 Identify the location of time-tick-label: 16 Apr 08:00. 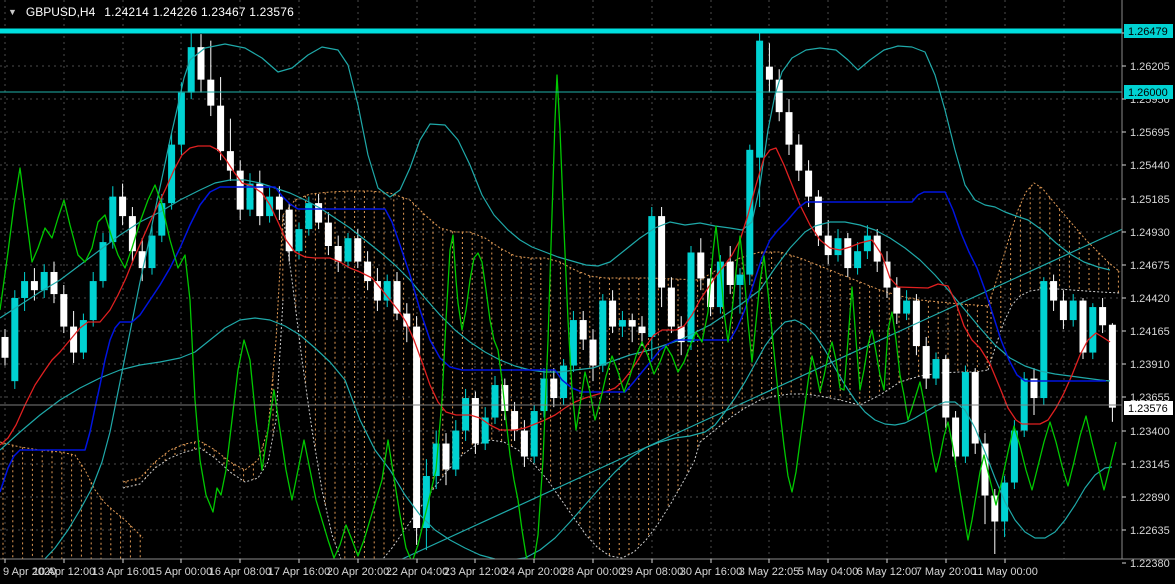
(240, 572).